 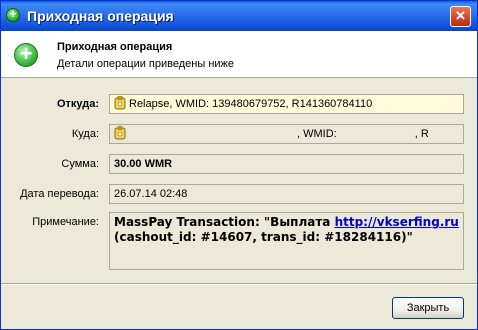 I want to click on window-title: Приходная операция, so click(x=100, y=16).